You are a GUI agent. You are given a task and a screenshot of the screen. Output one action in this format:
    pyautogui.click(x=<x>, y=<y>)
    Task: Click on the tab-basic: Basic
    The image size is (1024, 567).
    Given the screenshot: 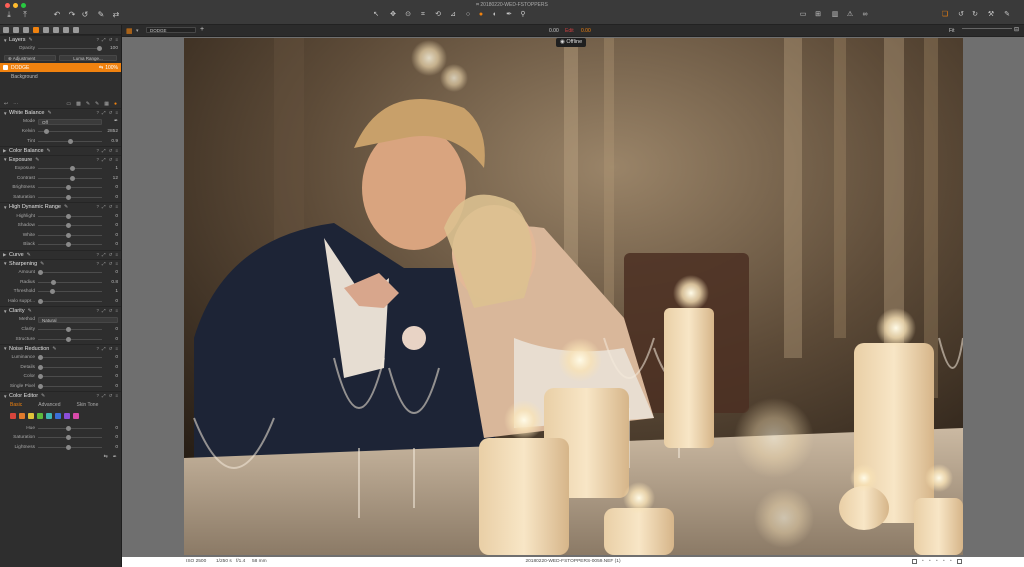 What is the action you would take?
    pyautogui.click(x=16, y=405)
    